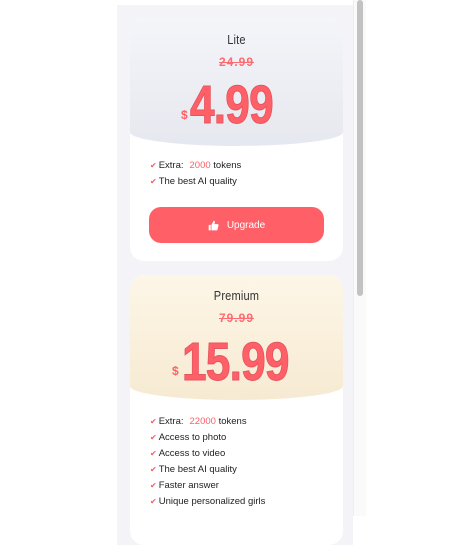 This screenshot has height=545, width=474. Describe the element at coordinates (188, 453) in the screenshot. I see `feature-item: ✔ Access to video` at that location.